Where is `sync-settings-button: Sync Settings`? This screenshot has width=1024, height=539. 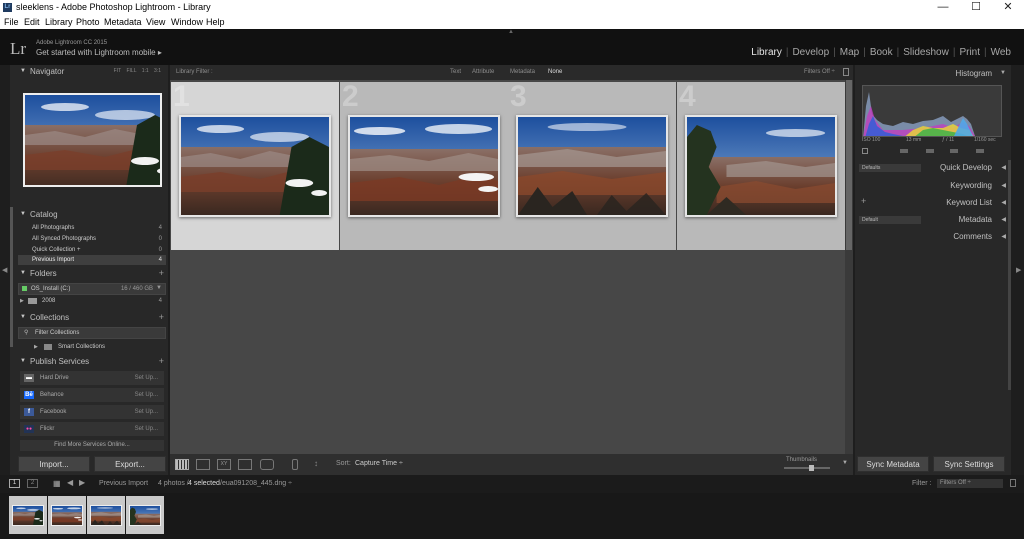 sync-settings-button: Sync Settings is located at coordinates (969, 464).